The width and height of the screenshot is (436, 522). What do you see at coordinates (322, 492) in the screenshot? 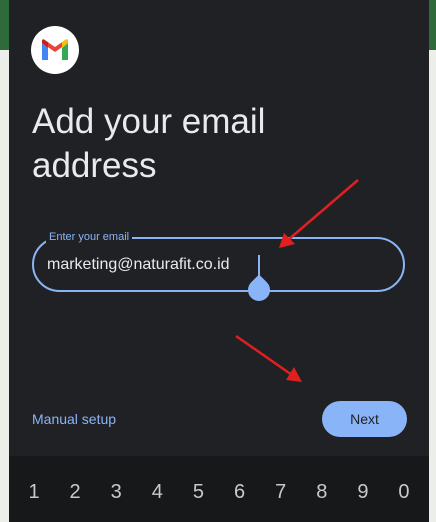
I see `keyboard-key-8: 8` at bounding box center [322, 492].